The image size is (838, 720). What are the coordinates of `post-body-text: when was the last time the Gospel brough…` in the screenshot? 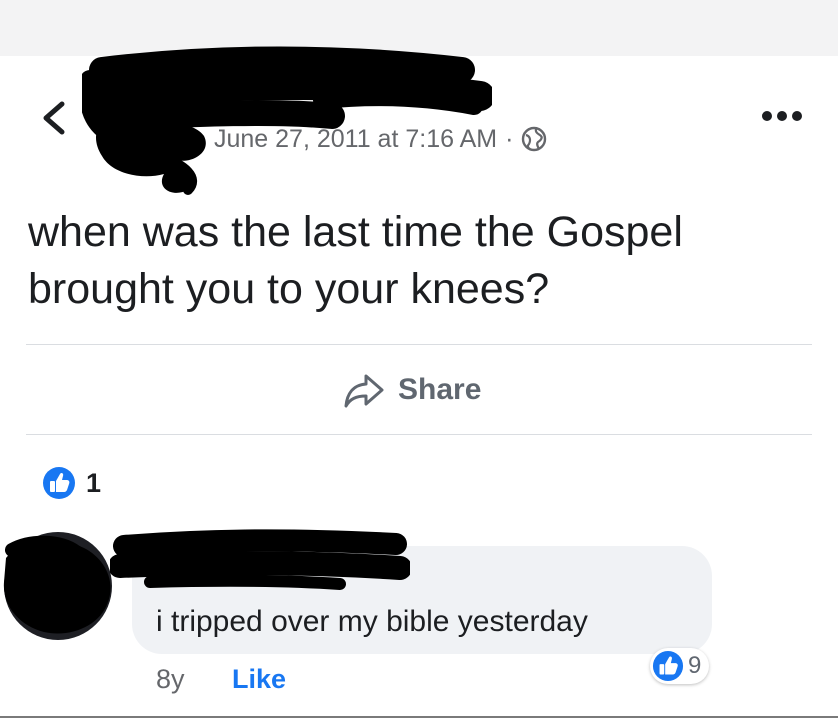 It's located at (355, 260).